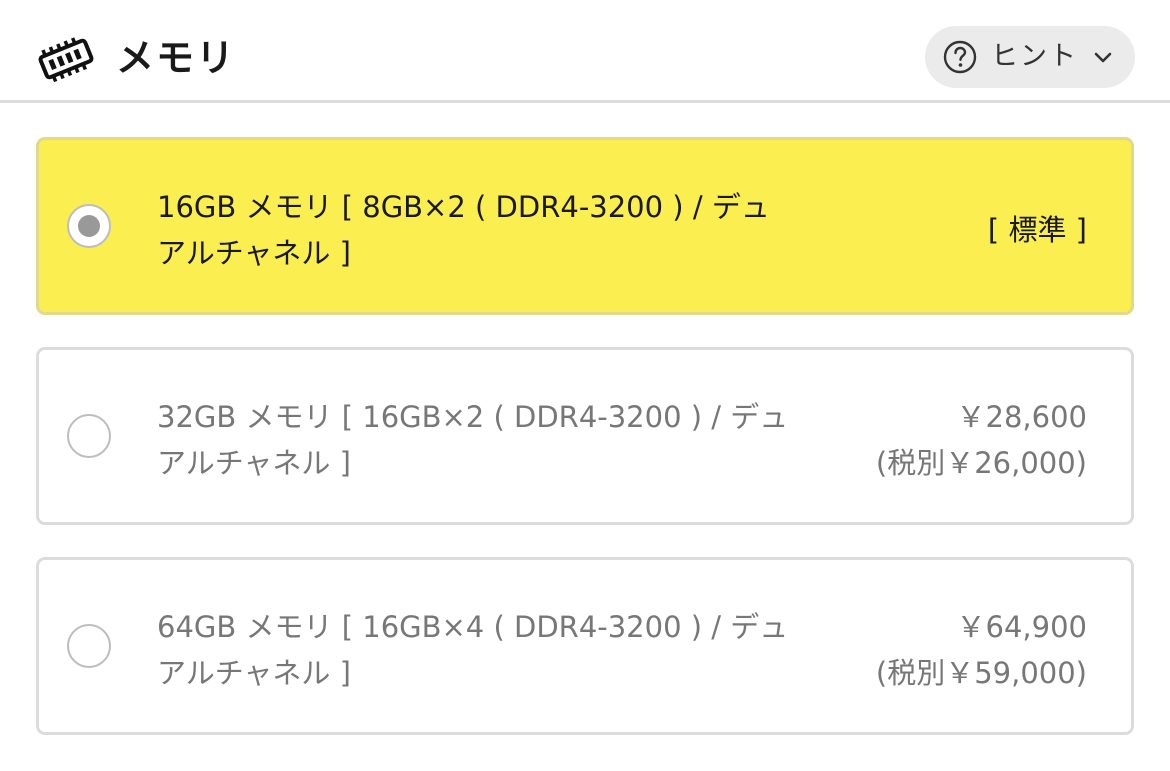 The width and height of the screenshot is (1170, 771). I want to click on radio-dot, so click(89, 226).